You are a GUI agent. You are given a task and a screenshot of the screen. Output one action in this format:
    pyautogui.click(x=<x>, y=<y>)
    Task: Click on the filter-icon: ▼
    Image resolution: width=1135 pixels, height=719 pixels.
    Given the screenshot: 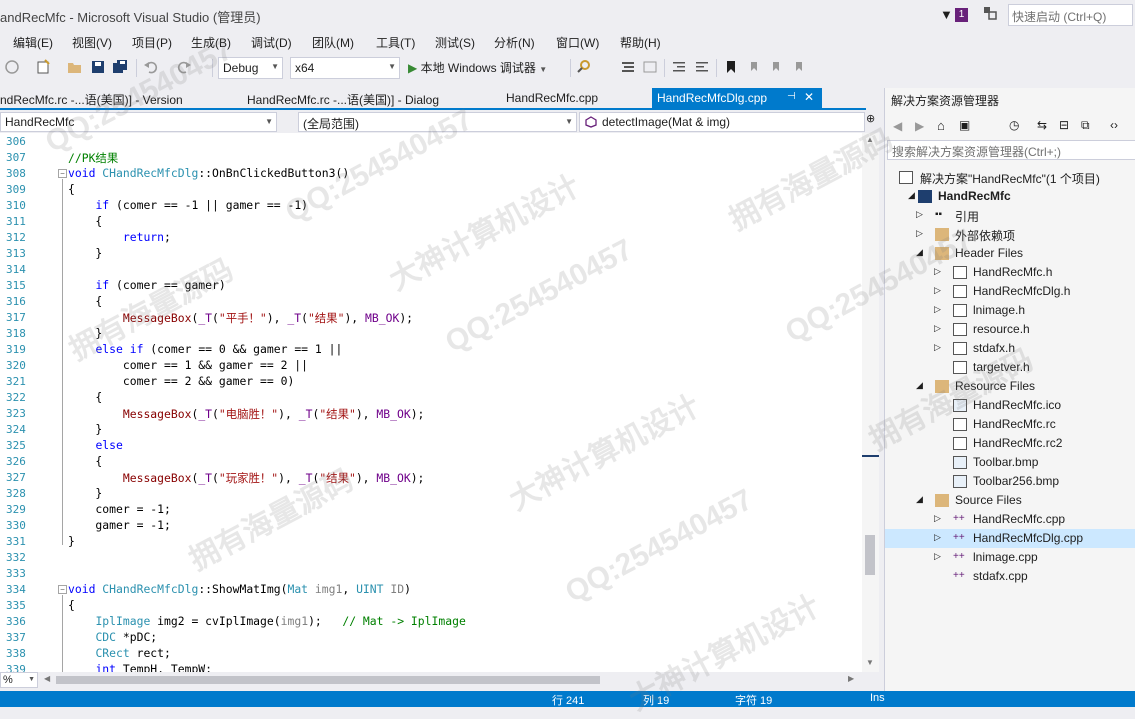 What is the action you would take?
    pyautogui.click(x=946, y=14)
    